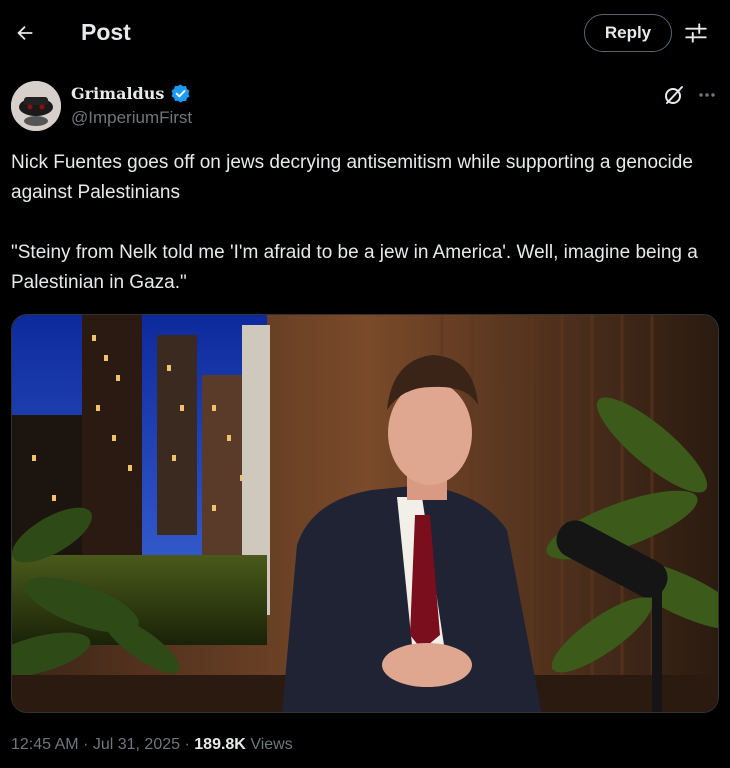 Image resolution: width=730 pixels, height=768 pixels. What do you see at coordinates (180, 93) in the screenshot?
I see `verified-badge-icon` at bounding box center [180, 93].